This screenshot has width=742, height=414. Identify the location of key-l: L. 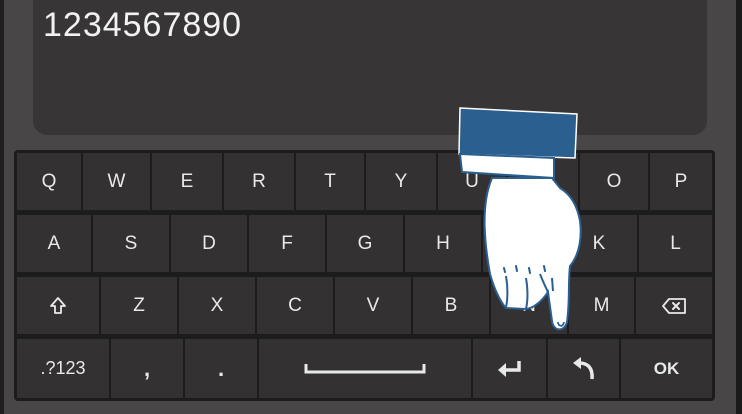
(675, 243).